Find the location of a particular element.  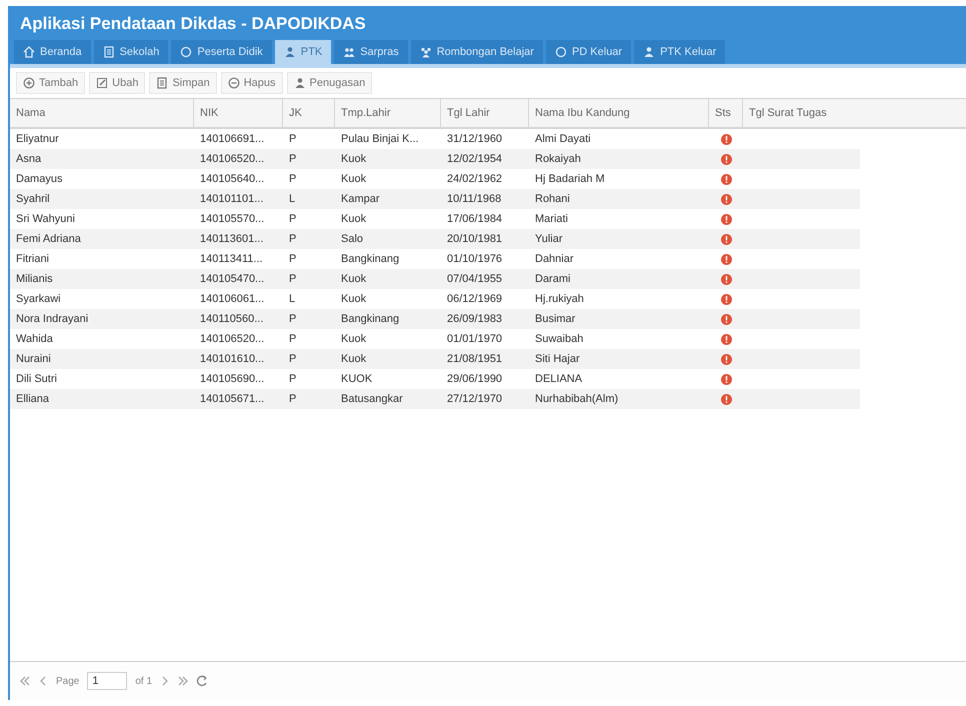

nav-tab: PTK Keluar is located at coordinates (680, 52).